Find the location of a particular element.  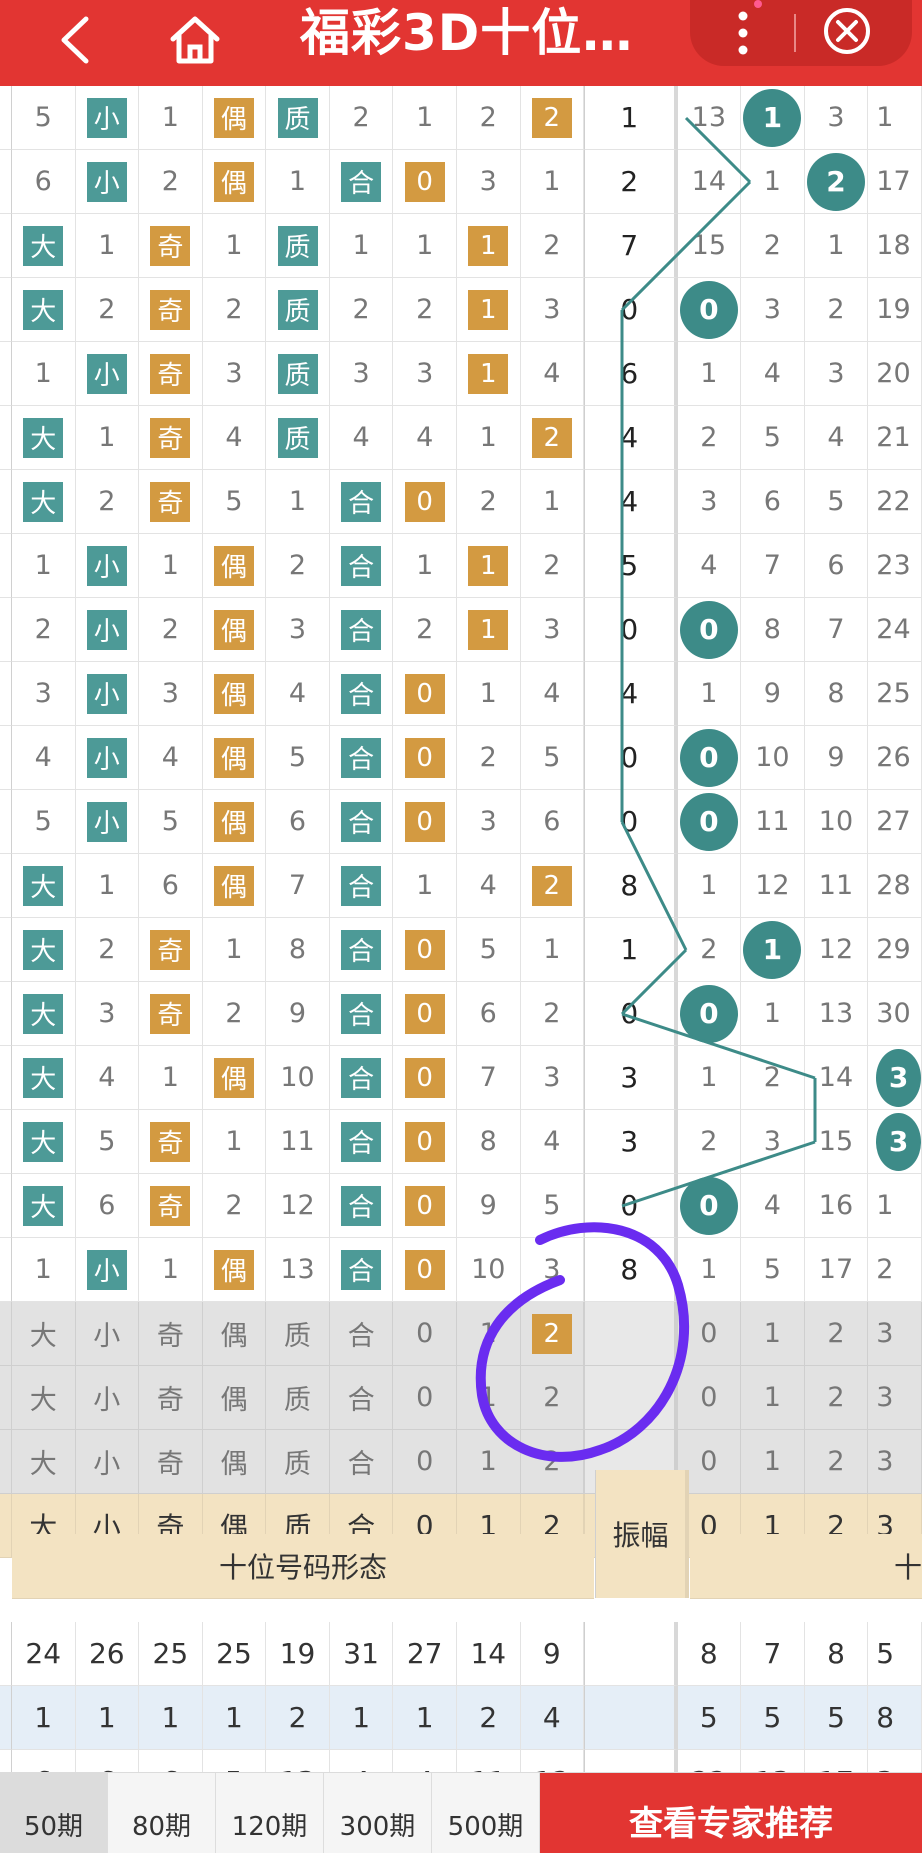

distribution-cell: 26 is located at coordinates (895, 758).